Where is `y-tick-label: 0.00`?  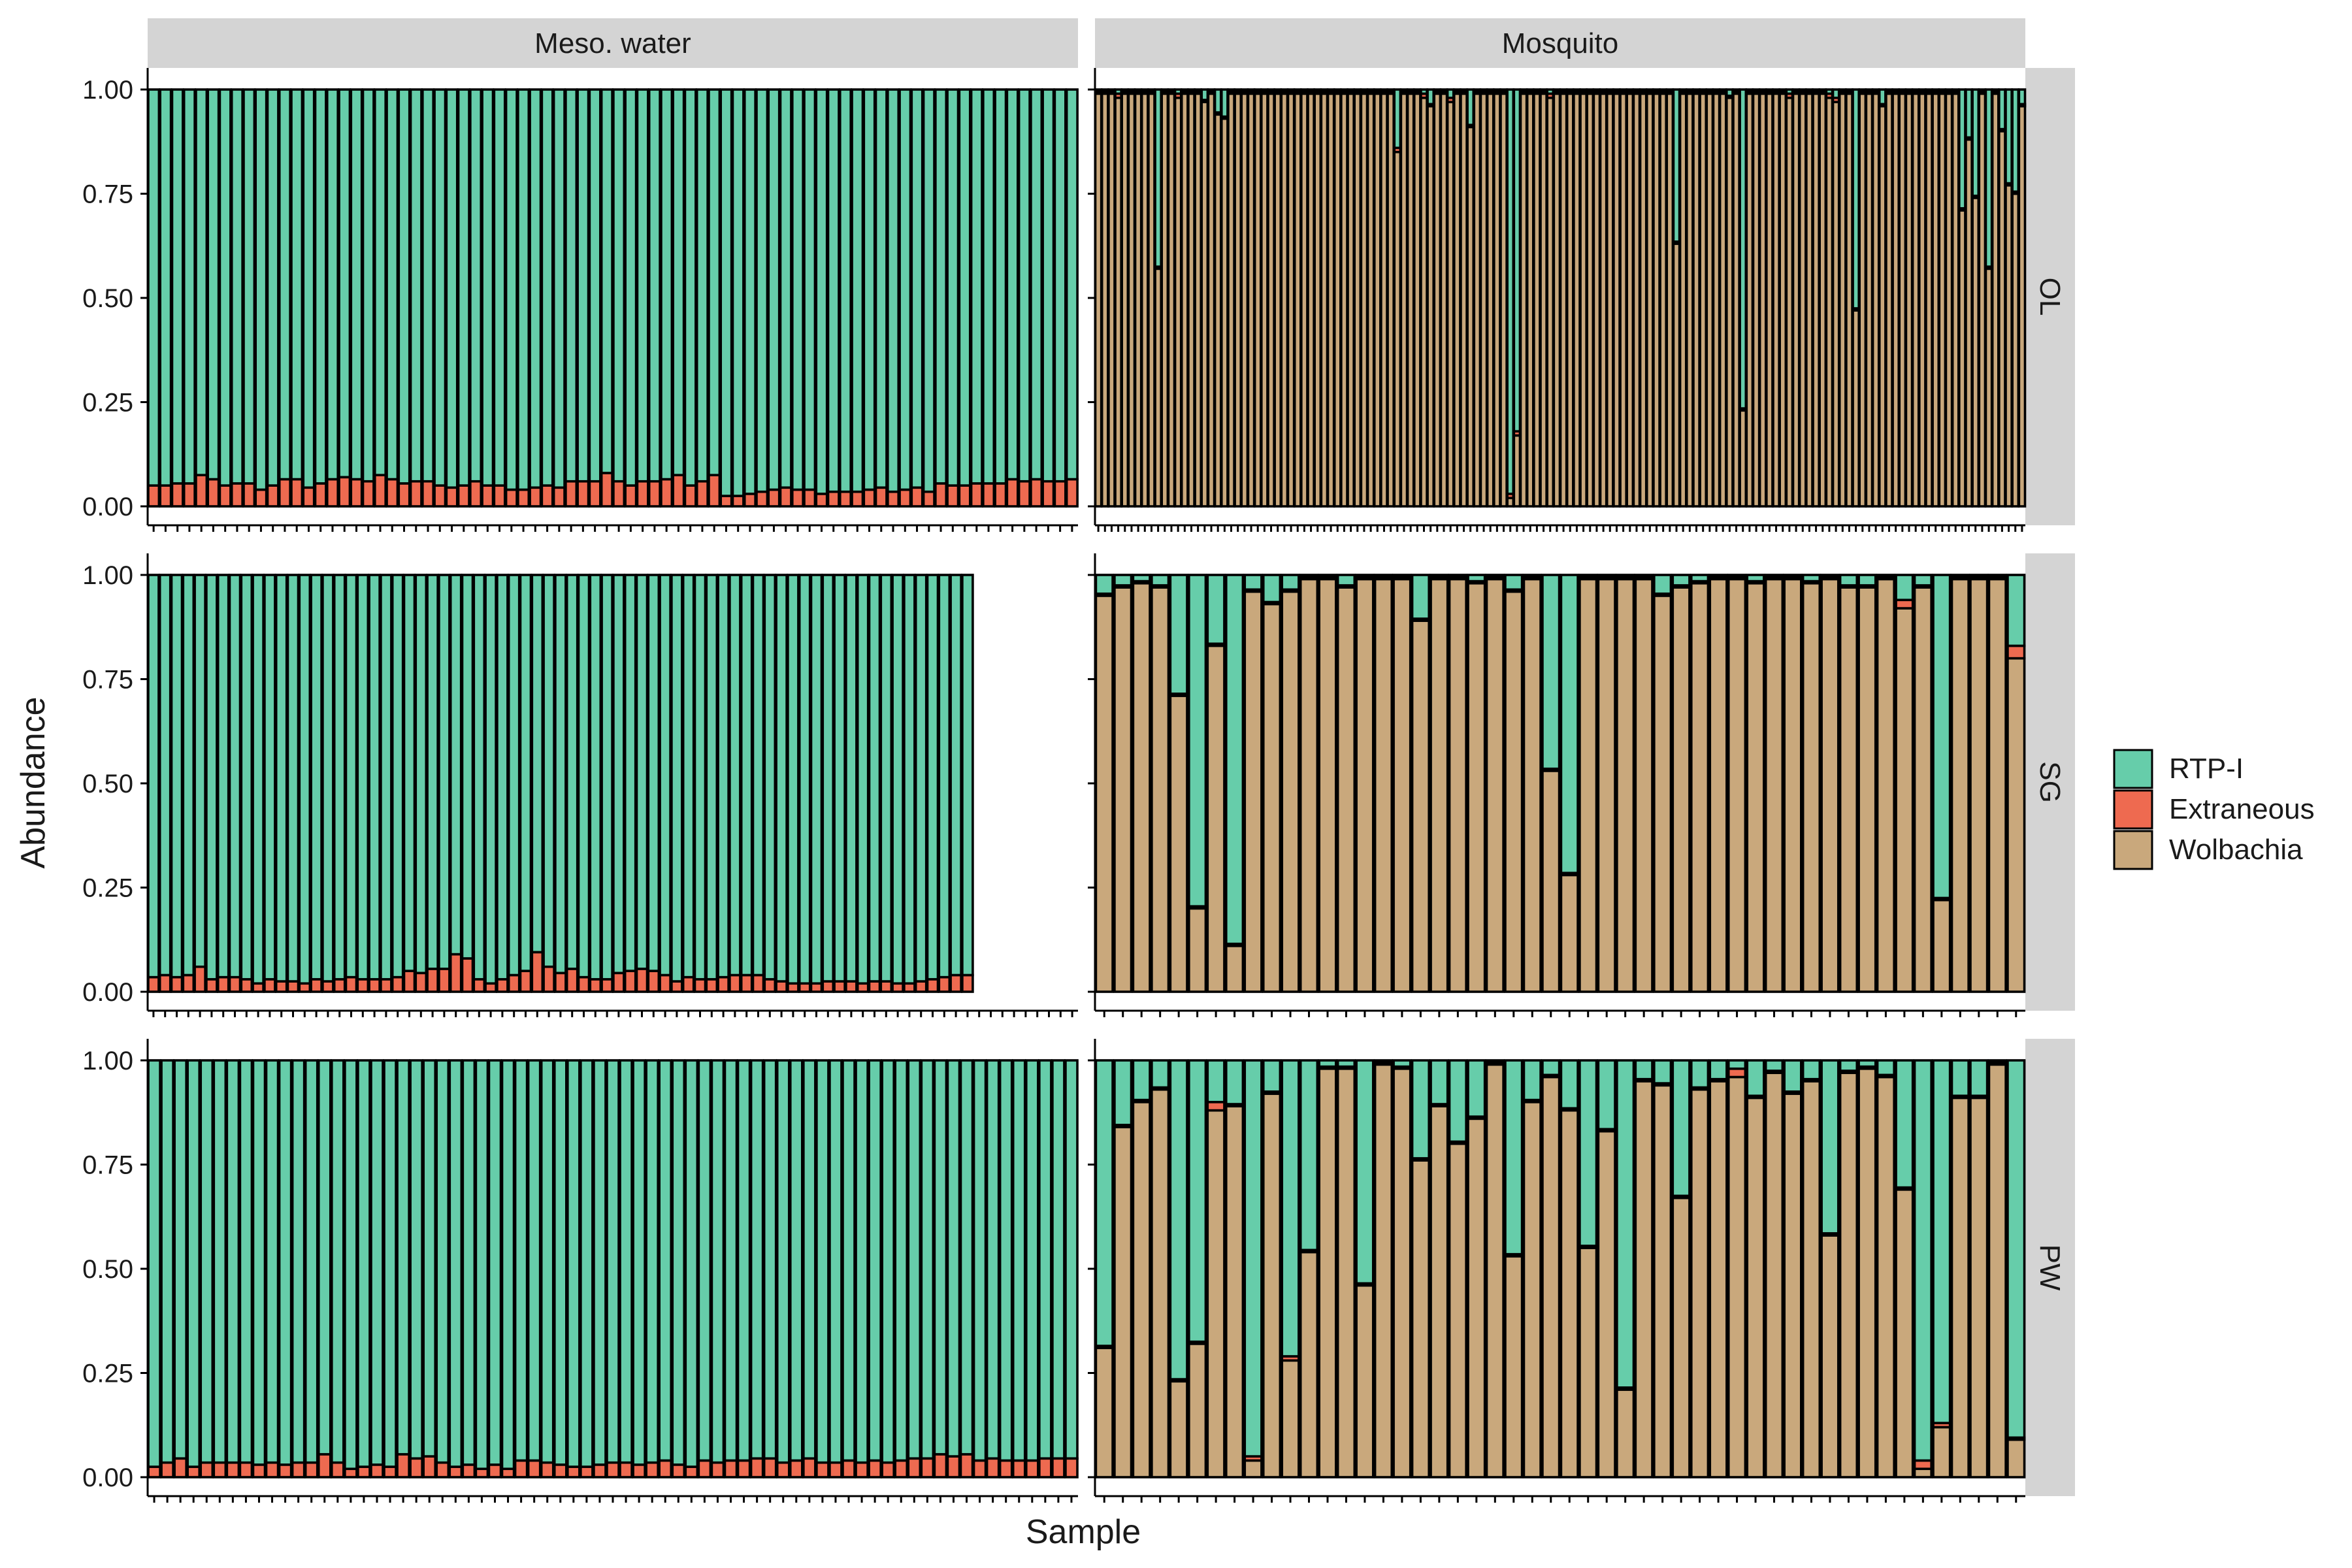 y-tick-label: 0.00 is located at coordinates (107, 1477).